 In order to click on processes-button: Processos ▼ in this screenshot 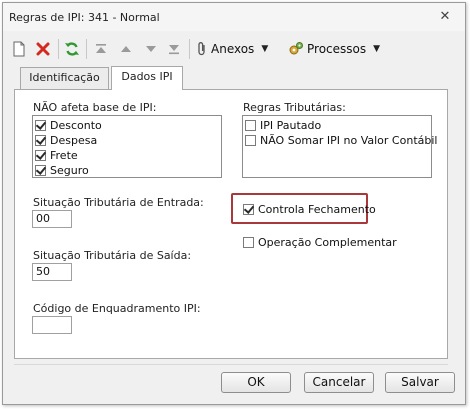, I will do `click(334, 49)`.